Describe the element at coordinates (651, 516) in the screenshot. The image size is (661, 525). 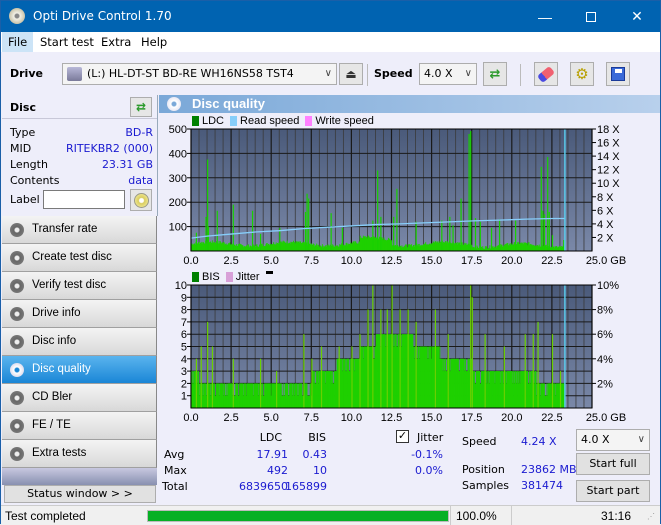
I see `resize-grip-icon: ⋰` at that location.